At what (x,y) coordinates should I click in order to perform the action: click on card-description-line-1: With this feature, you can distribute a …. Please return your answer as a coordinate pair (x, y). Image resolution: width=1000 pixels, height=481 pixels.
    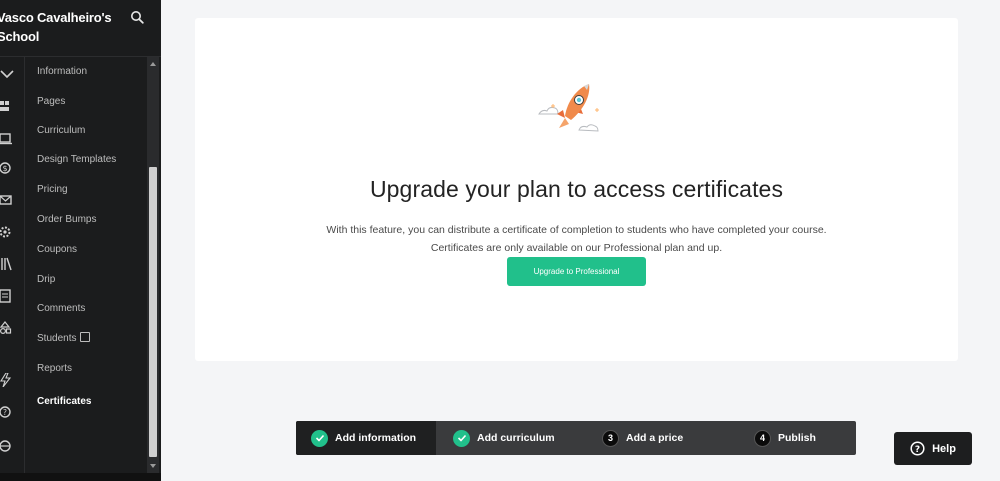
    Looking at the image, I should click on (576, 230).